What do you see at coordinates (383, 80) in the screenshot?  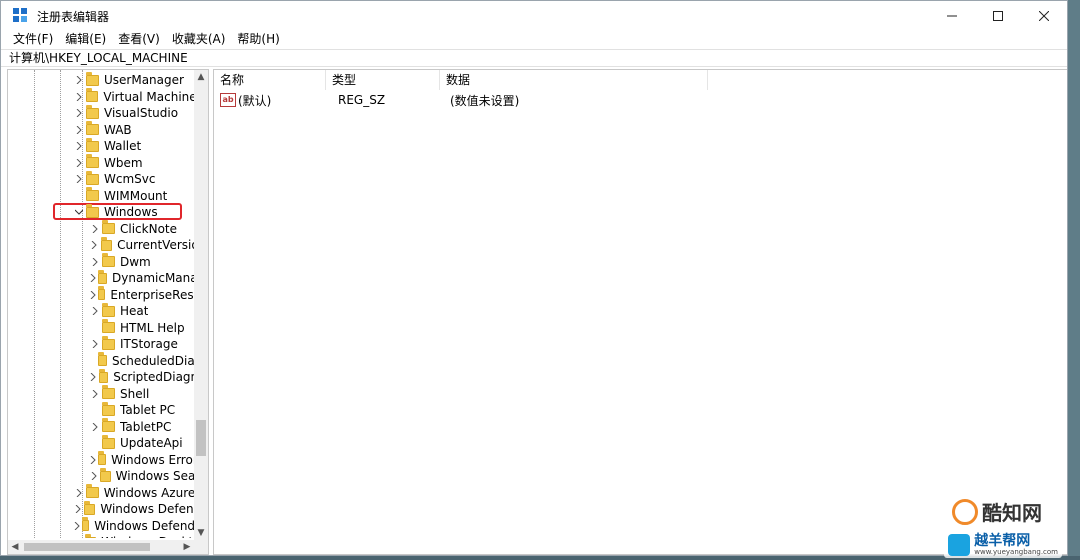 I see `column-header-type: 类型` at bounding box center [383, 80].